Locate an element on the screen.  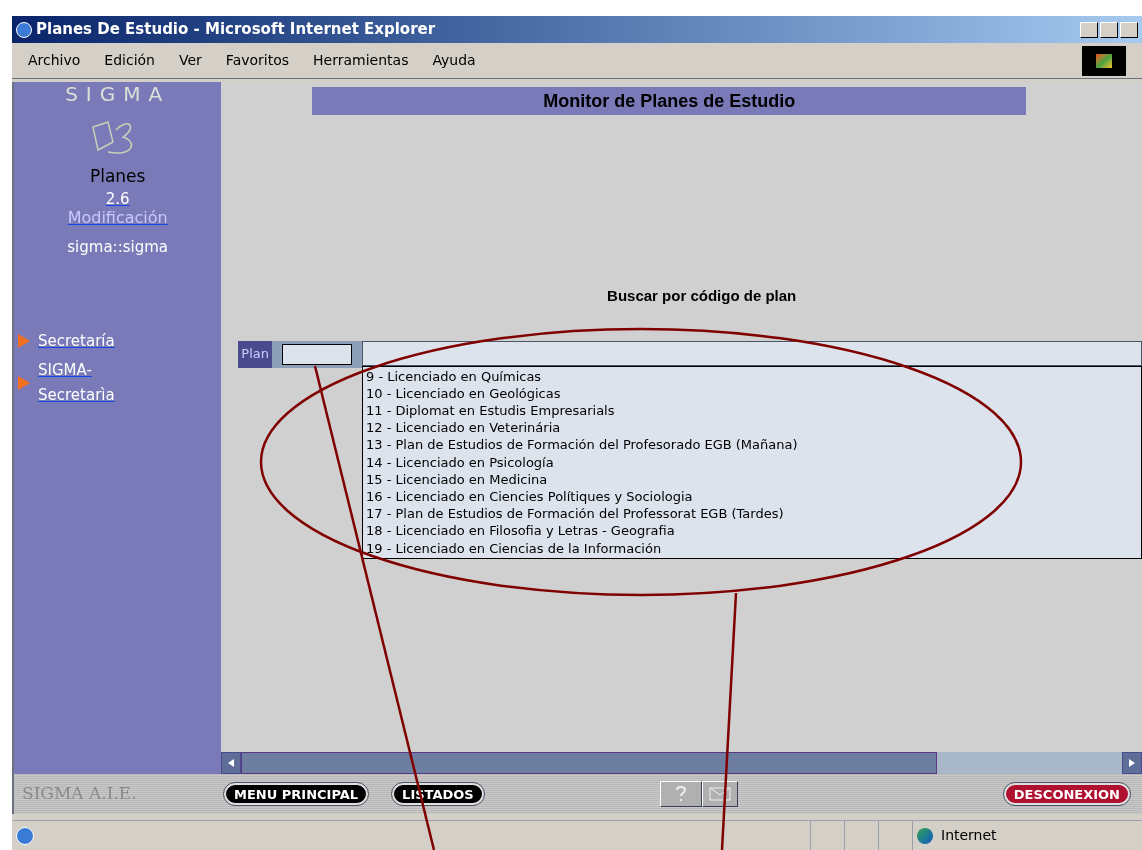
zone-label: Internet is located at coordinates (969, 835).